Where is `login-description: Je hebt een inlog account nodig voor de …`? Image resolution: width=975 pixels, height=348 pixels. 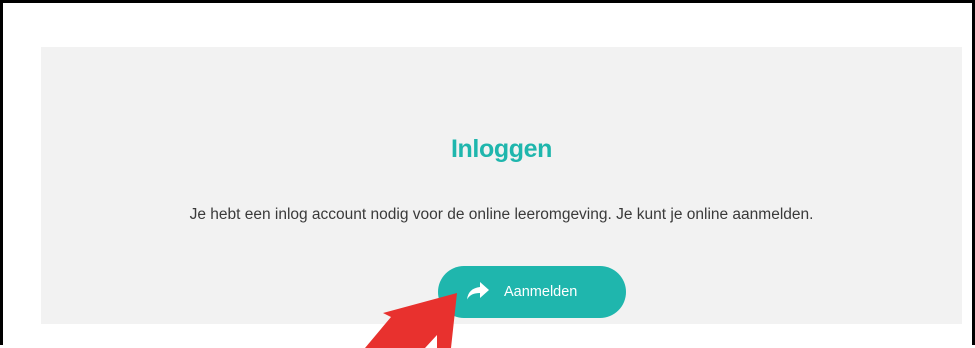
login-description: Je hebt een inlog account nodig voor de … is located at coordinates (501, 214).